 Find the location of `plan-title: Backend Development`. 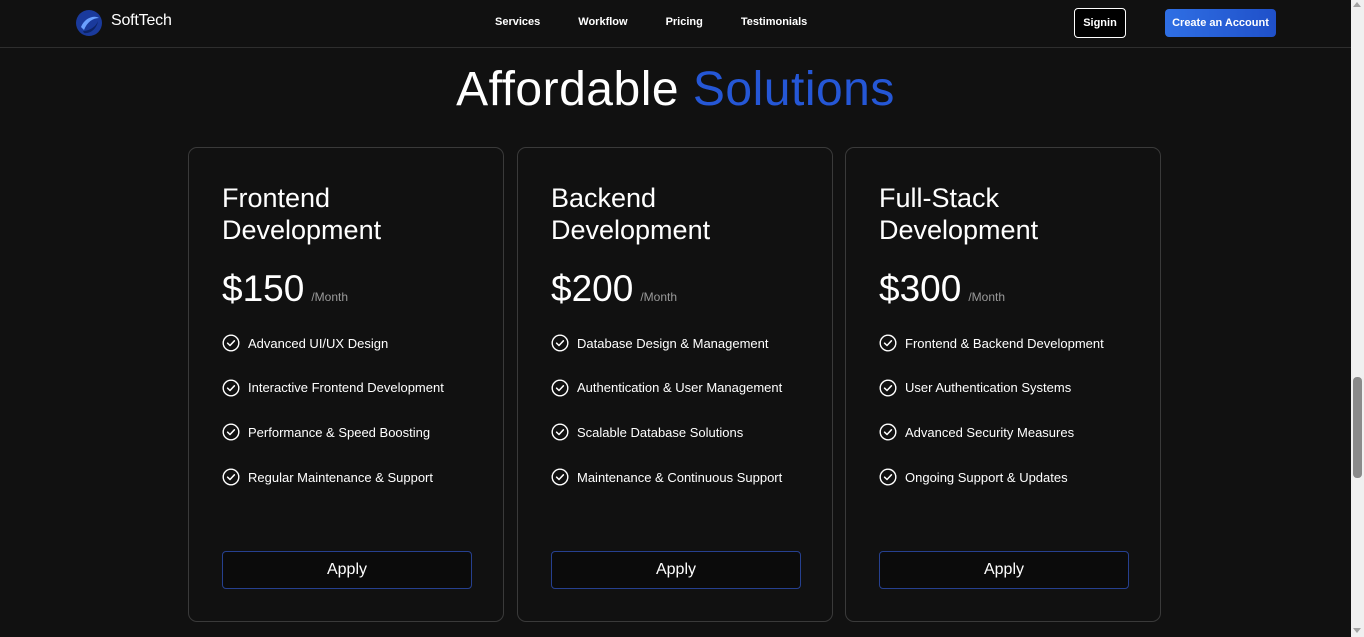

plan-title: Backend Development is located at coordinates (631, 214).